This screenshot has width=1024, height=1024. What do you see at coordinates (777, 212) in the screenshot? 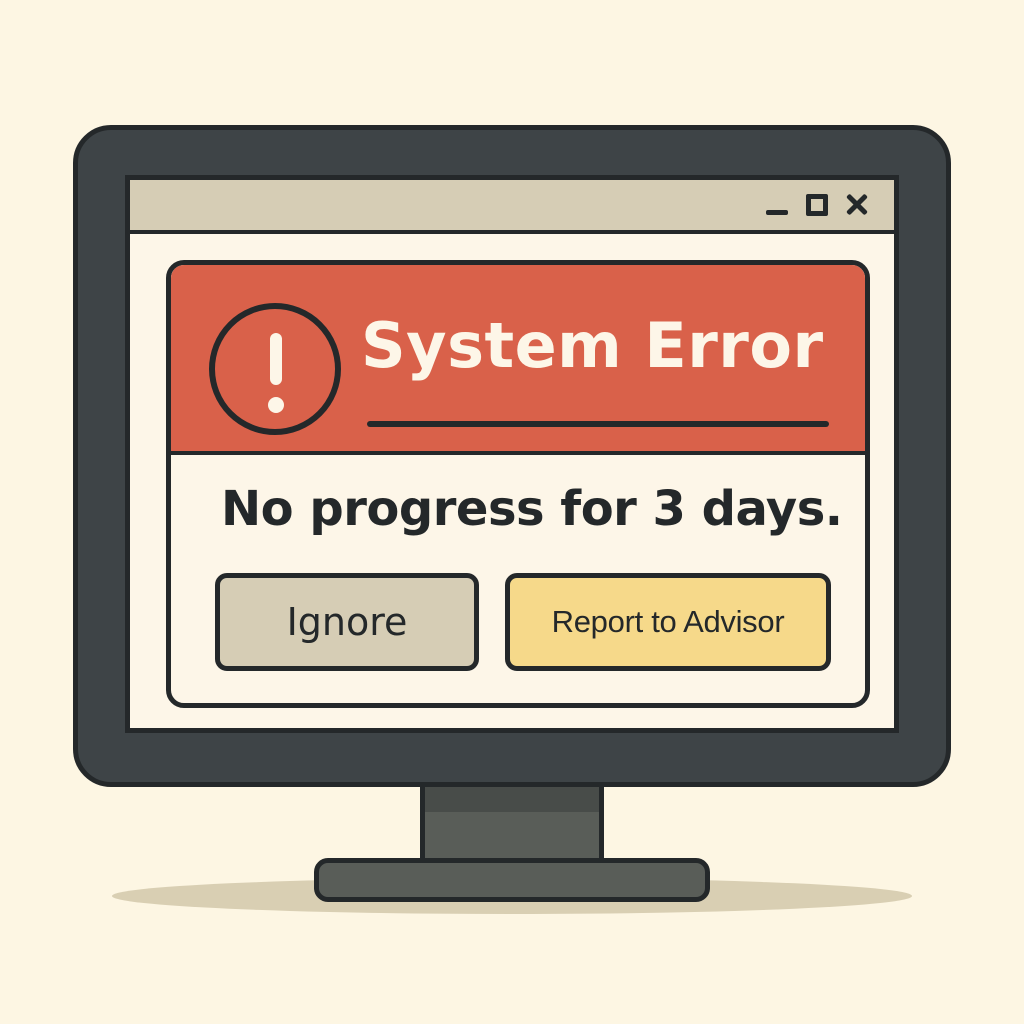
I see `minimize-icon` at bounding box center [777, 212].